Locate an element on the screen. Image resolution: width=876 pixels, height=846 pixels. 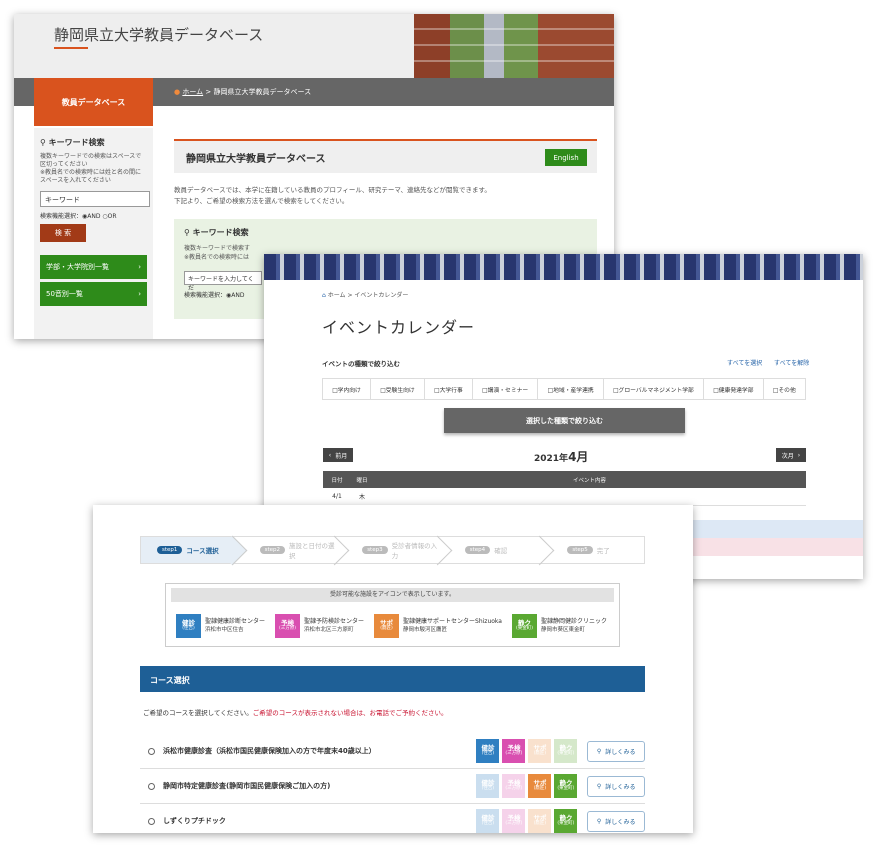
column-header: イベント内容 is located at coordinates (589, 480).